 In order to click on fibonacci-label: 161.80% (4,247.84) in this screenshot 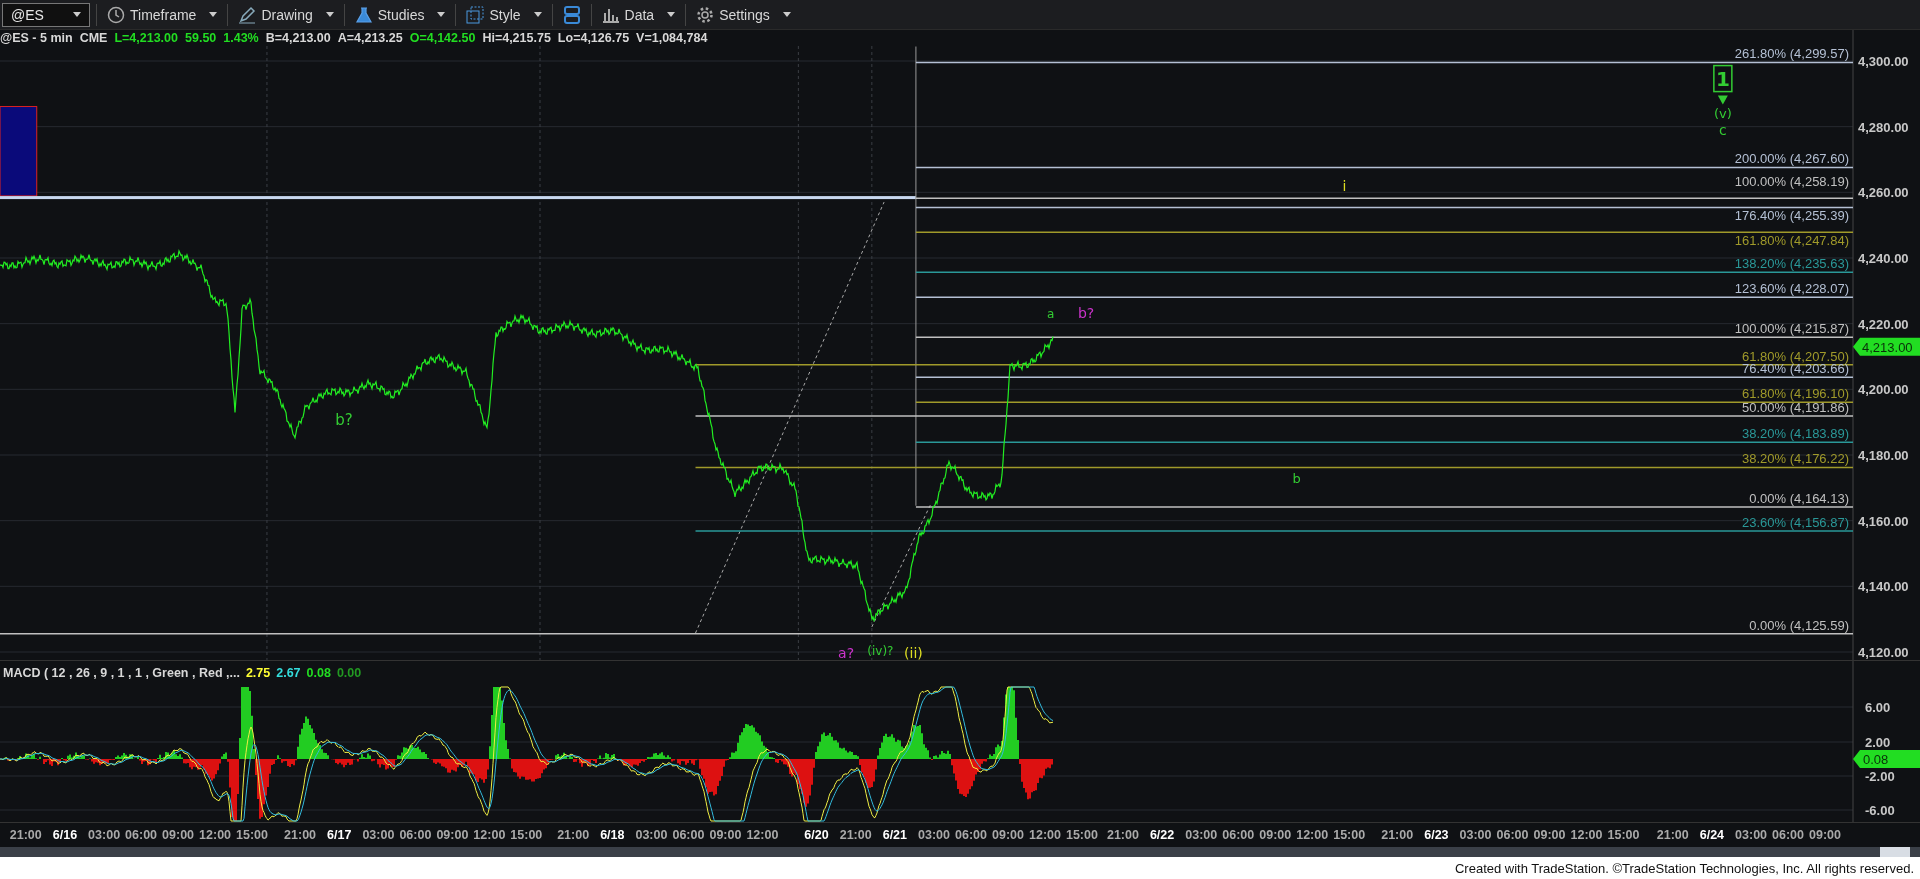, I will do `click(1791, 241)`.